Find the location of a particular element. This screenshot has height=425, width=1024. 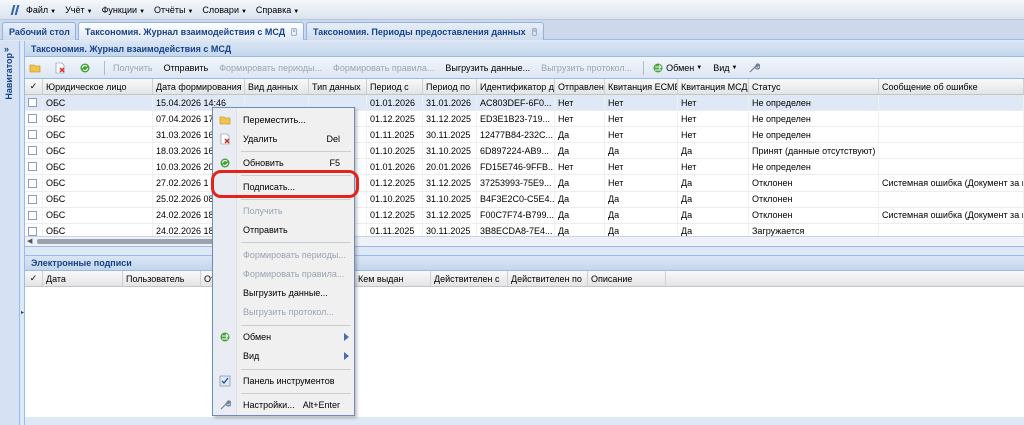

open-folder-button is located at coordinates (36, 68).